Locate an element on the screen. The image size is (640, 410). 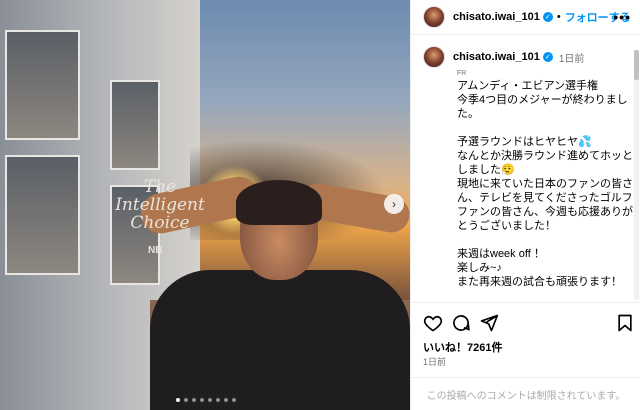
scrollbar-thumb is located at coordinates (636, 65).